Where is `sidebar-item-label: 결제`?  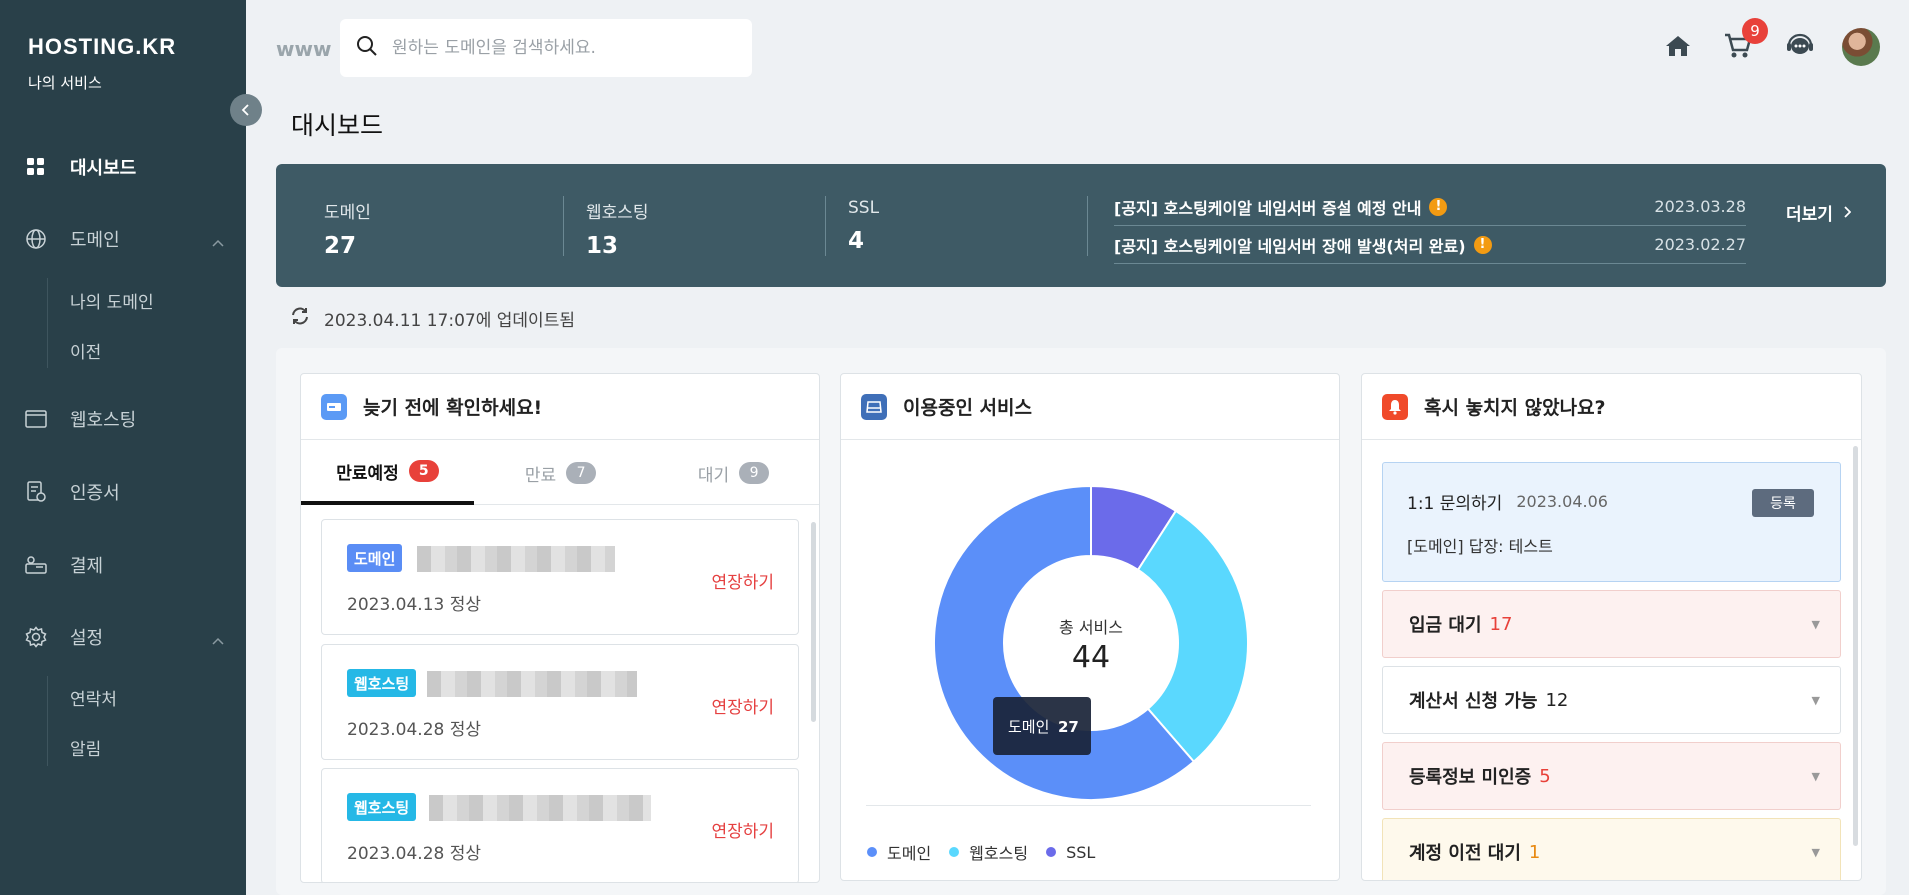
sidebar-item-label: 결제 is located at coordinates (87, 566).